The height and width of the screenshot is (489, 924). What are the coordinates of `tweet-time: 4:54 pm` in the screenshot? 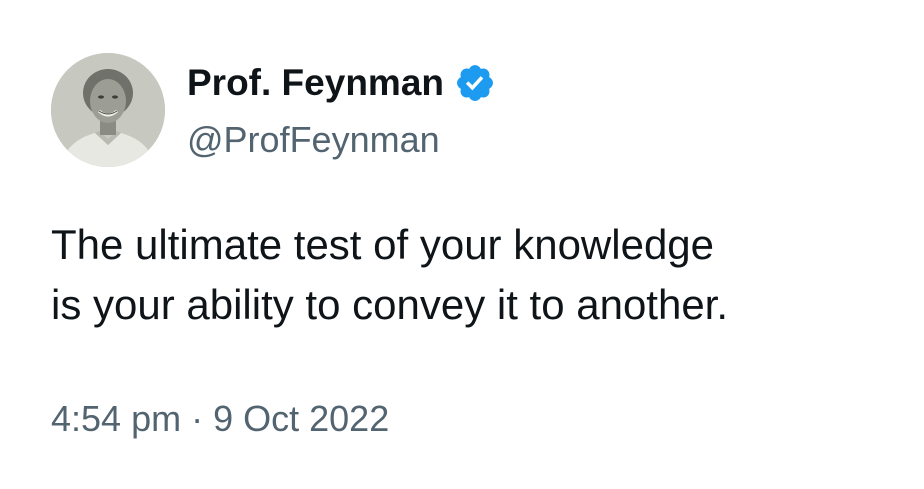 It's located at (116, 418).